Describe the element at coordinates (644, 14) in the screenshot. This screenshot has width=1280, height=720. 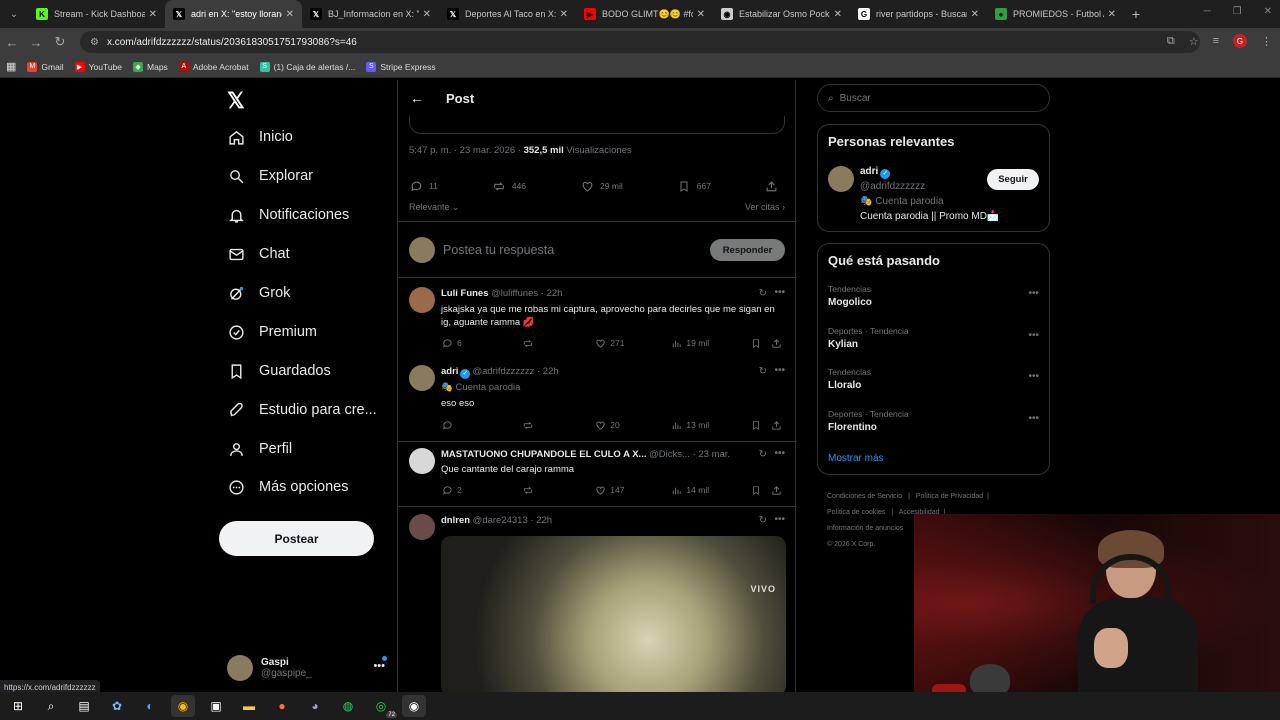
I see `browser-tab: ▶ BODO GLIMT😊😊 #foo ✕` at that location.